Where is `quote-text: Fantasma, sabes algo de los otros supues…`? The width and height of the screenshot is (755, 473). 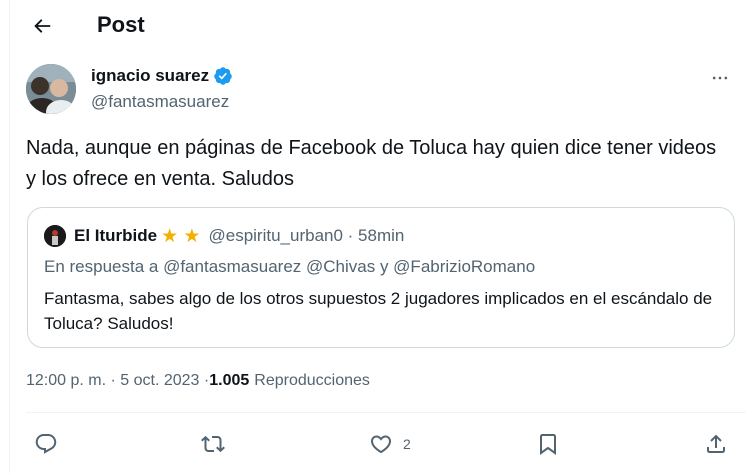
quote-text: Fantasma, sabes algo de los otros supues… is located at coordinates (378, 311).